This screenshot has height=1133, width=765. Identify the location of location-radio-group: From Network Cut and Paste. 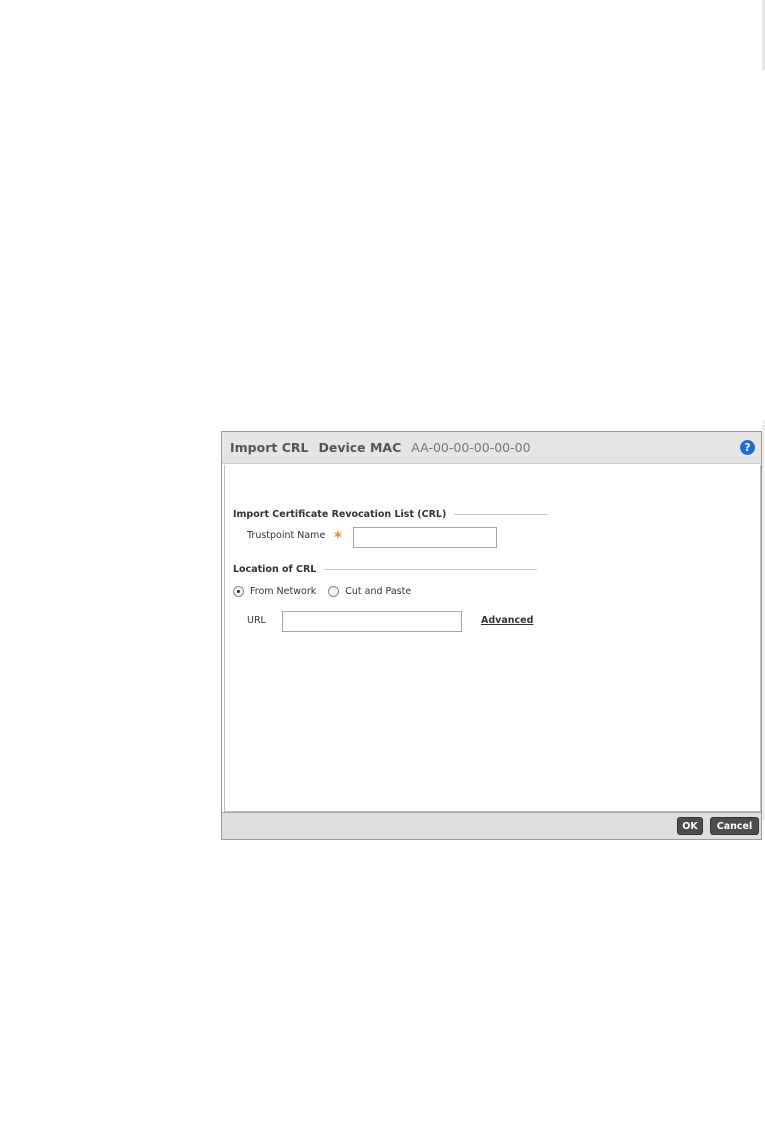
(328, 591).